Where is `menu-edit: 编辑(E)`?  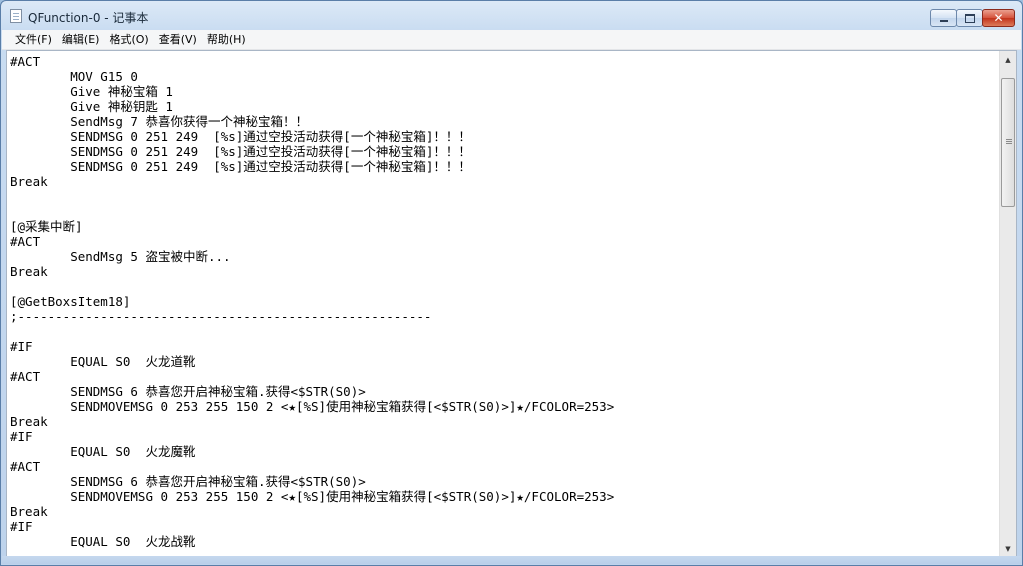
menu-edit: 编辑(E) is located at coordinates (81, 39).